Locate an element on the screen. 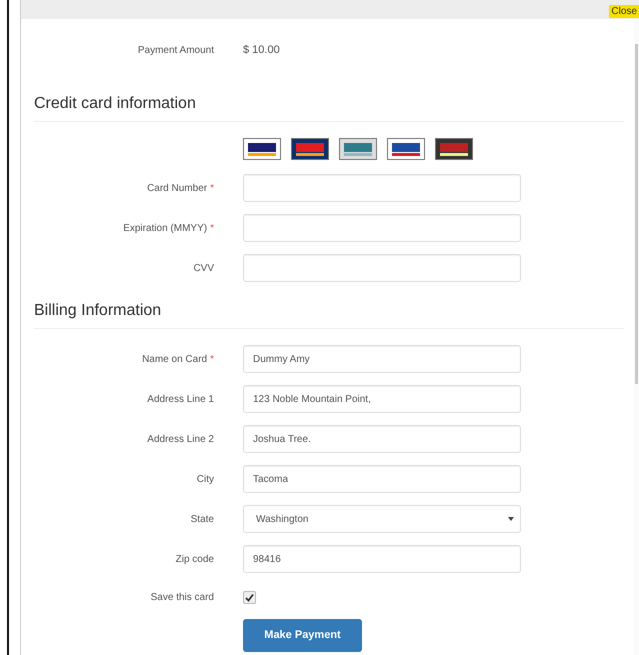  field-label: Name on Card * is located at coordinates (178, 359).